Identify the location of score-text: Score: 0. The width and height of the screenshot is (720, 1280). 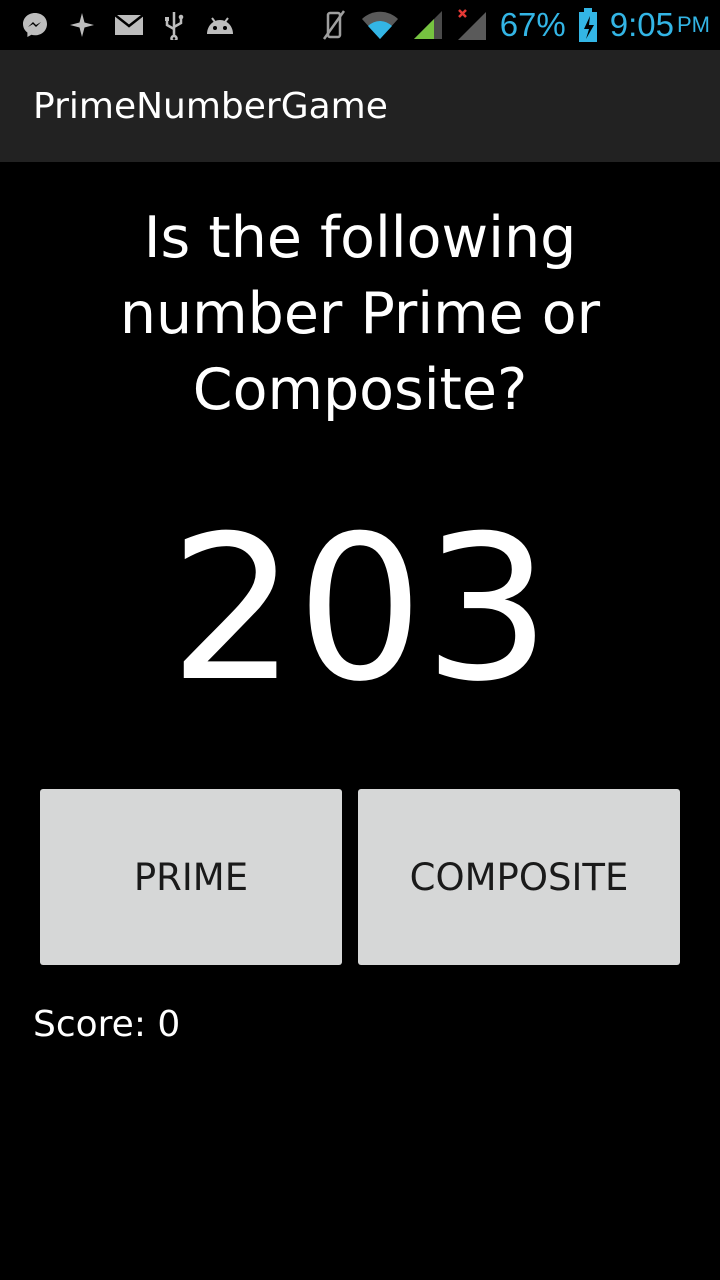
(106, 1024).